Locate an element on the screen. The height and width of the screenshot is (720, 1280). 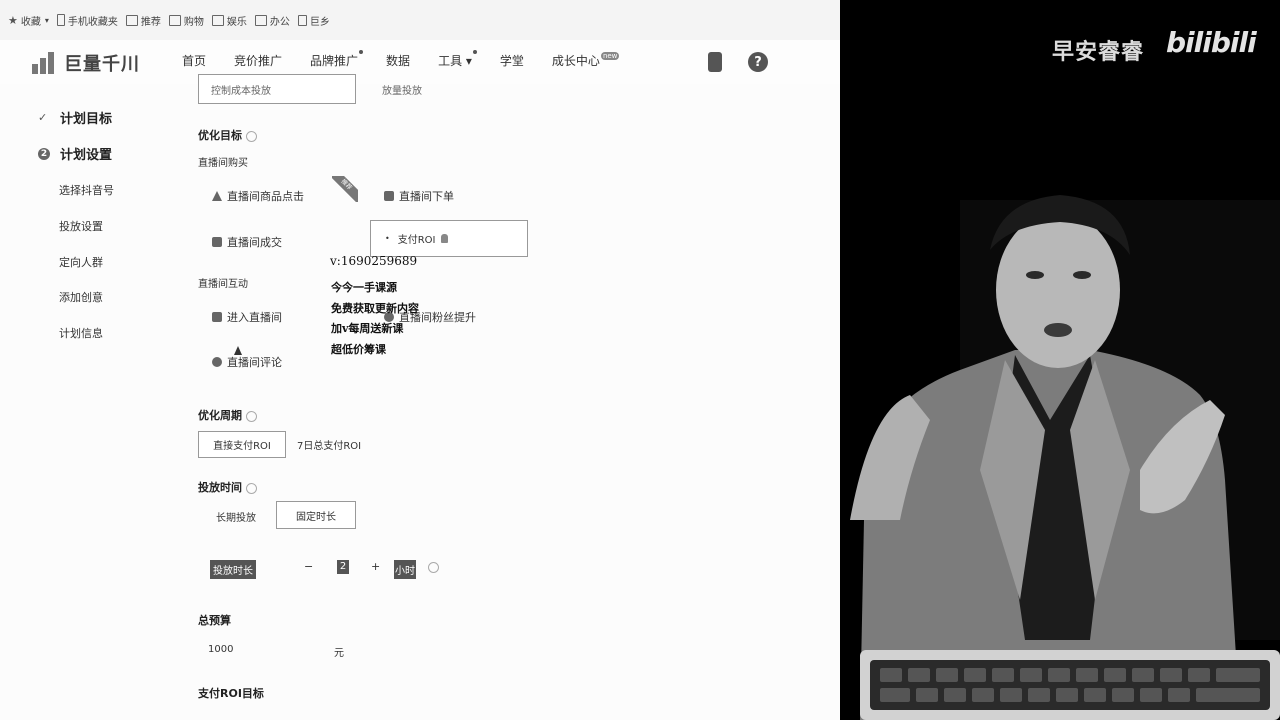
live-interact-subtitle: 直播间互动 is located at coordinates (223, 284).